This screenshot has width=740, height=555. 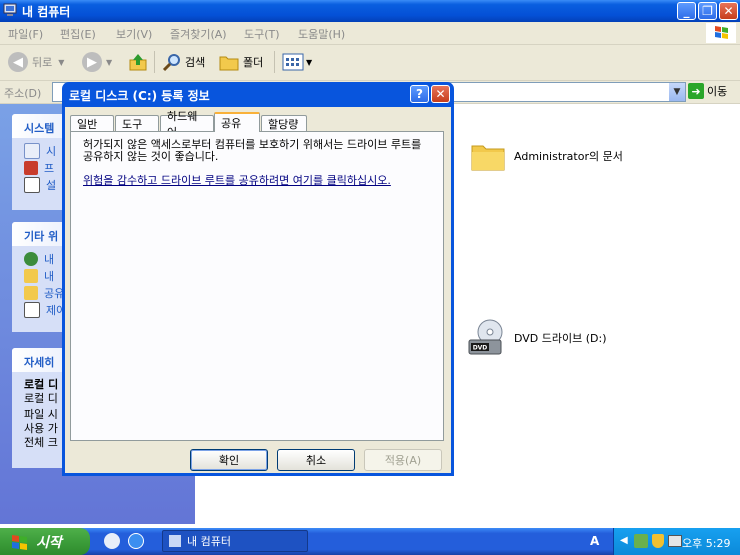 What do you see at coordinates (240, 62) in the screenshot?
I see `folders-button: 폴더` at bounding box center [240, 62].